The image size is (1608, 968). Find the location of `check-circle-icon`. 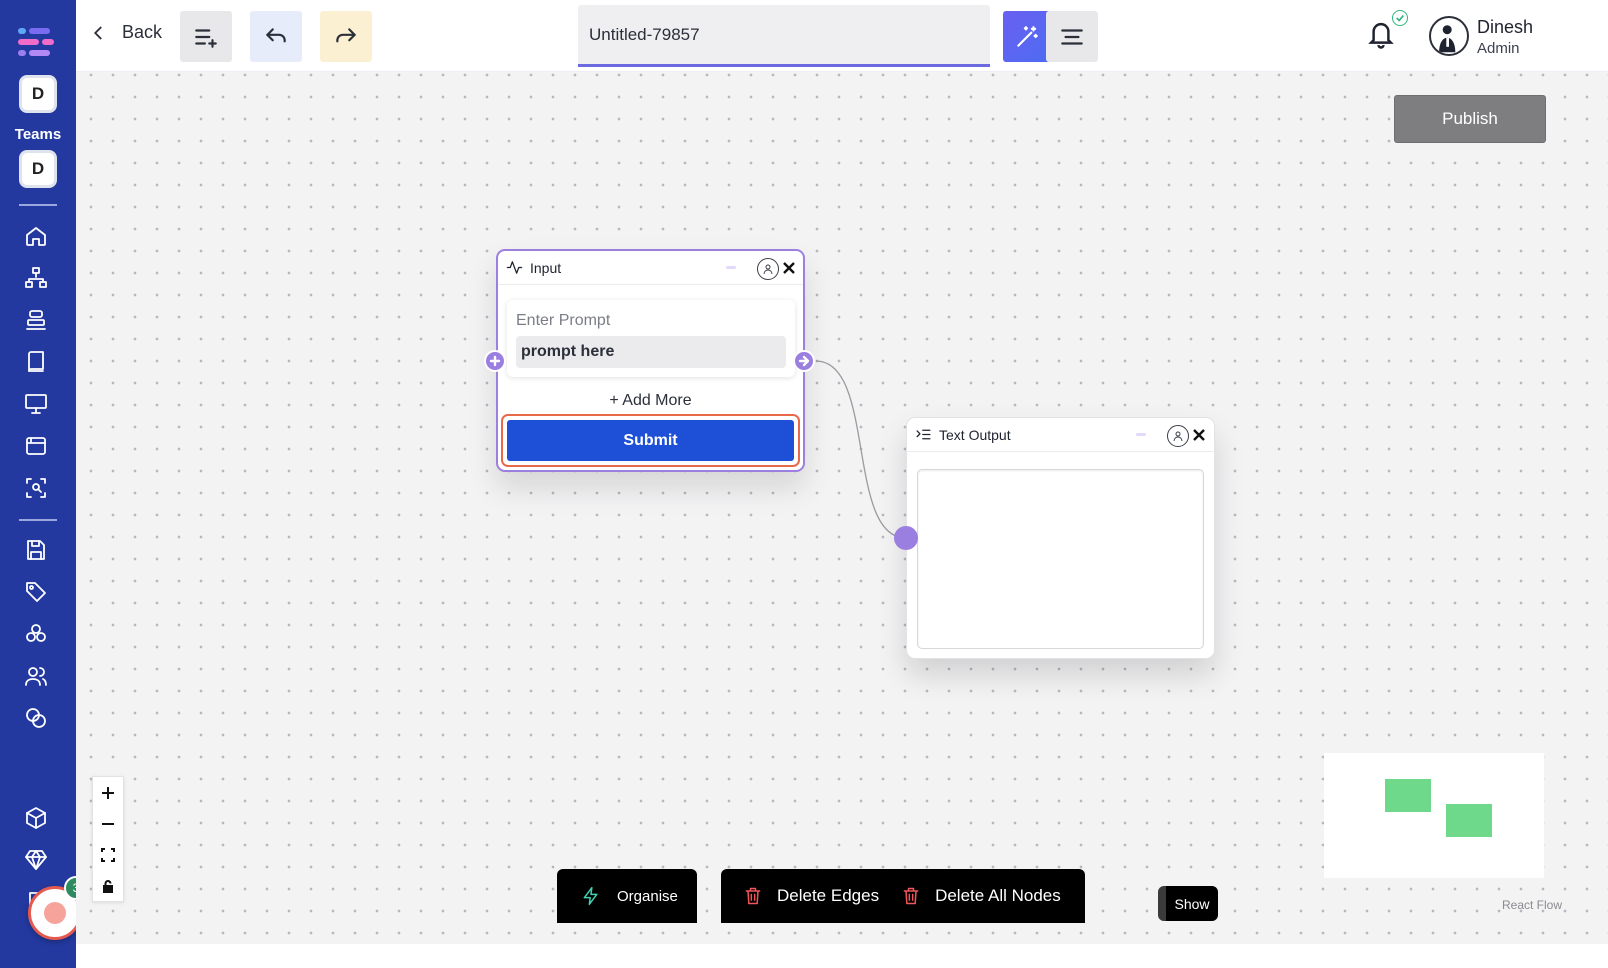

check-circle-icon is located at coordinates (1400, 18).